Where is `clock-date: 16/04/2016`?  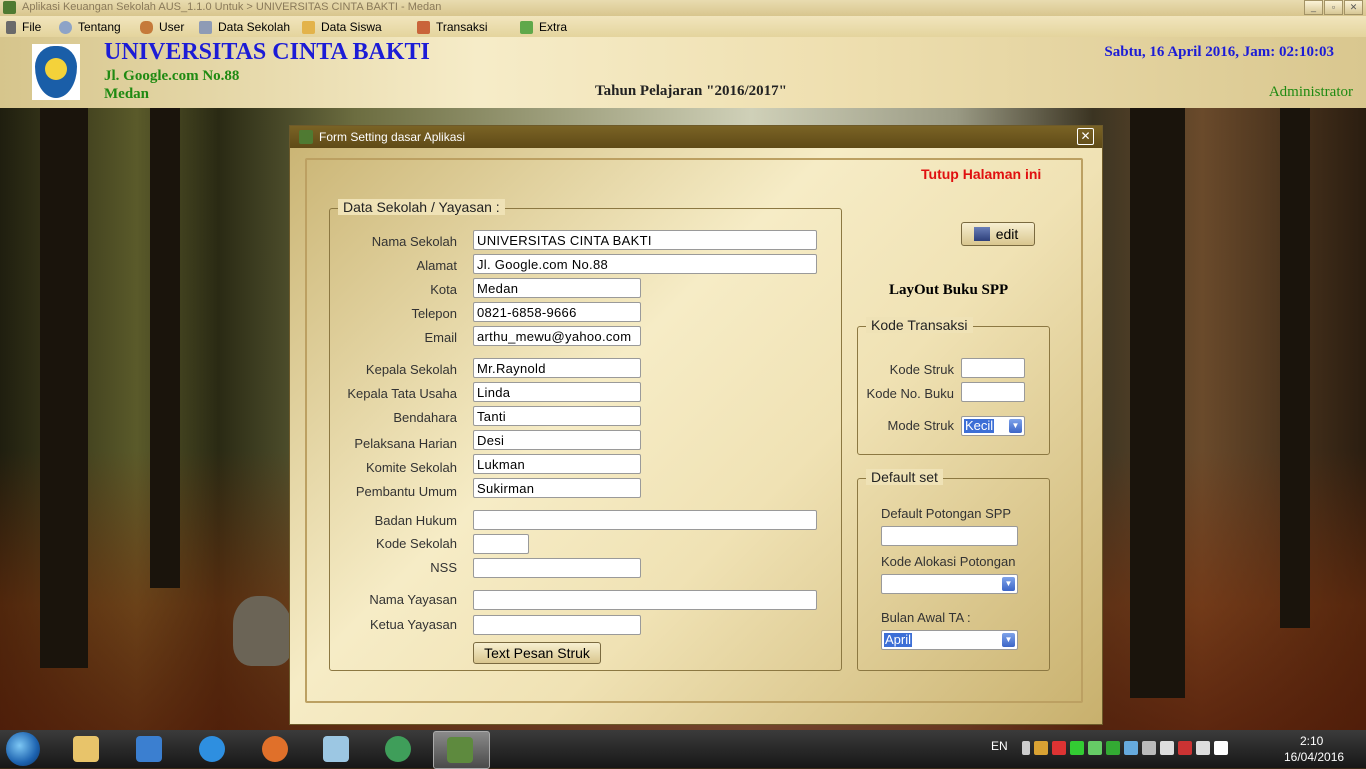
clock-date: 16/04/2016 is located at coordinates (1314, 757).